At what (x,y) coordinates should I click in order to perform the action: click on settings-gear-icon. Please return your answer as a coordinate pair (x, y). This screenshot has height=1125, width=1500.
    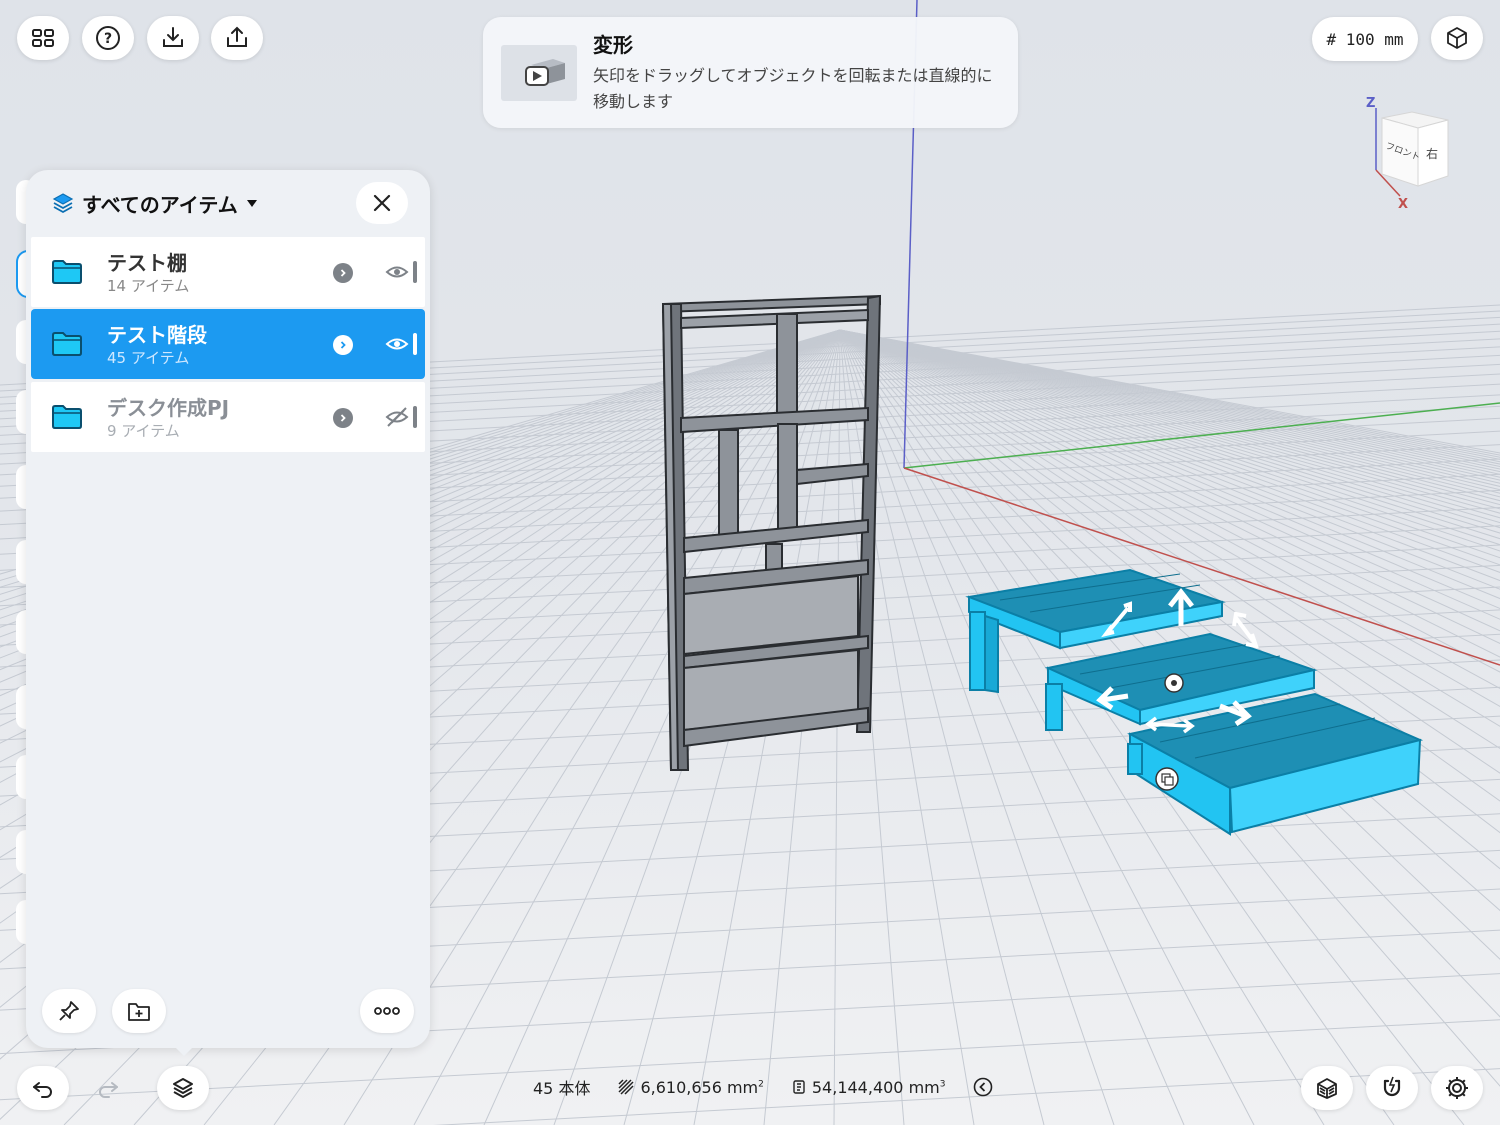
    Looking at the image, I should click on (1457, 1088).